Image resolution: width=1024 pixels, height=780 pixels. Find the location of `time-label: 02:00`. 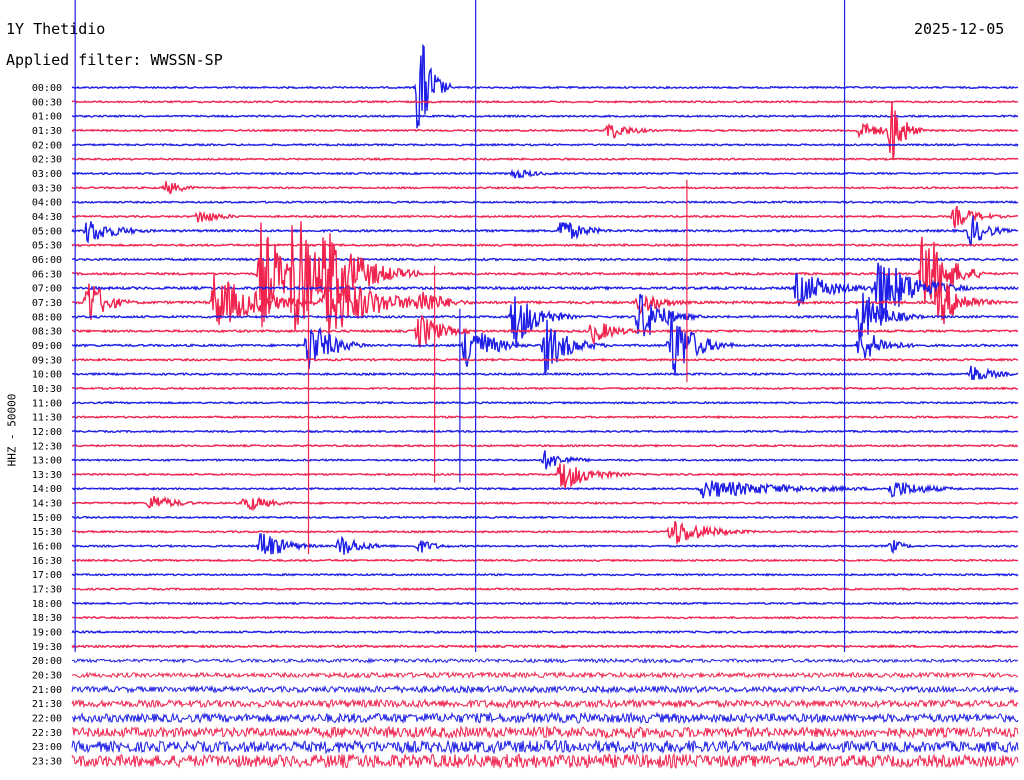

time-label: 02:00 is located at coordinates (47, 145).